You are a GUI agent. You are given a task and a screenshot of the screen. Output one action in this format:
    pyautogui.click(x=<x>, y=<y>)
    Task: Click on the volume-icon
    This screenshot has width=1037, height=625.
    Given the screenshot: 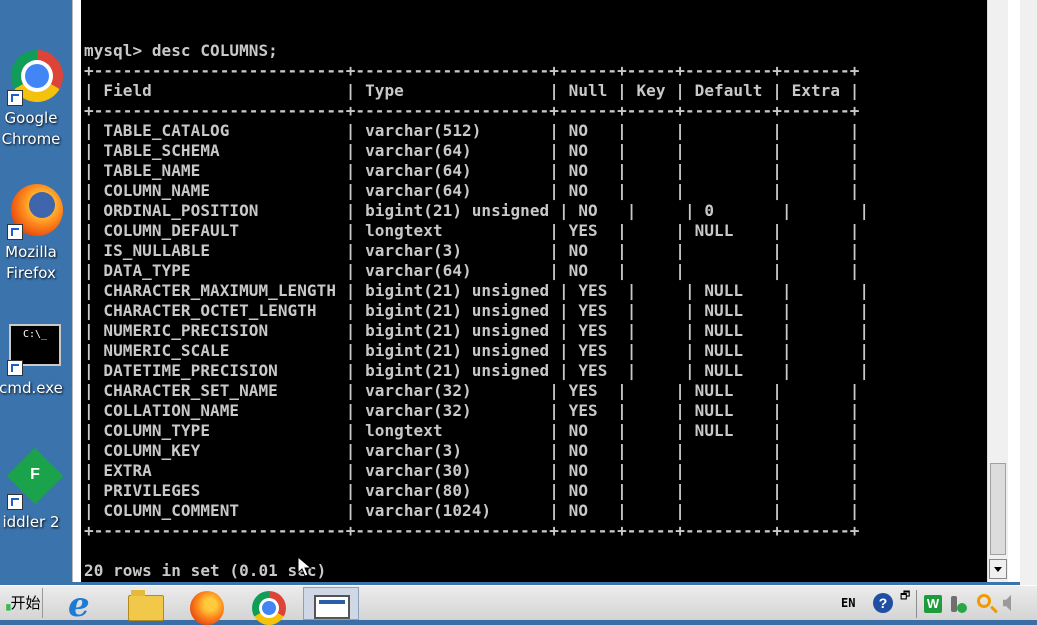 What is the action you would take?
    pyautogui.click(x=1007, y=603)
    